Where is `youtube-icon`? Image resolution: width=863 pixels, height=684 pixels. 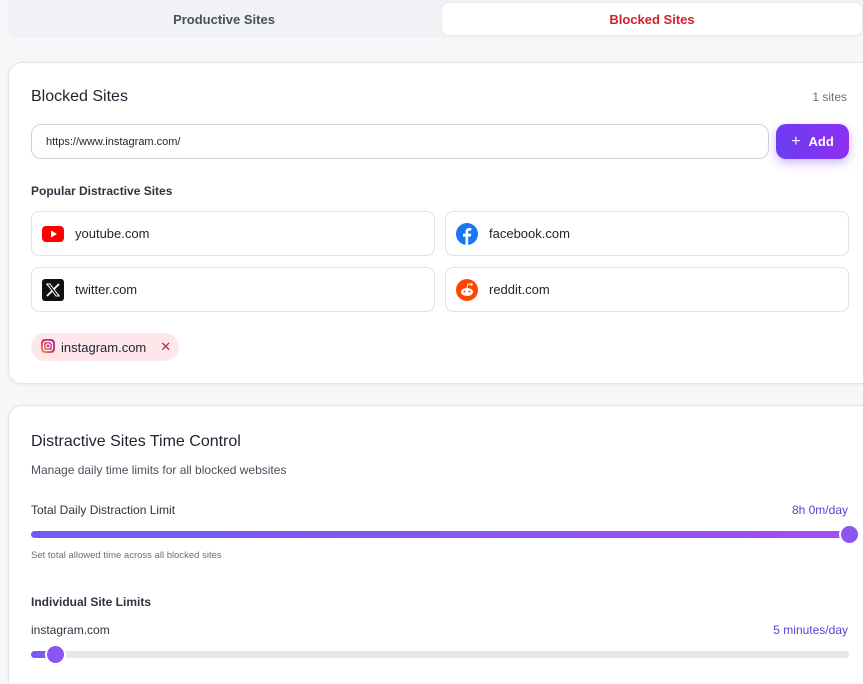
youtube-icon is located at coordinates (53, 234).